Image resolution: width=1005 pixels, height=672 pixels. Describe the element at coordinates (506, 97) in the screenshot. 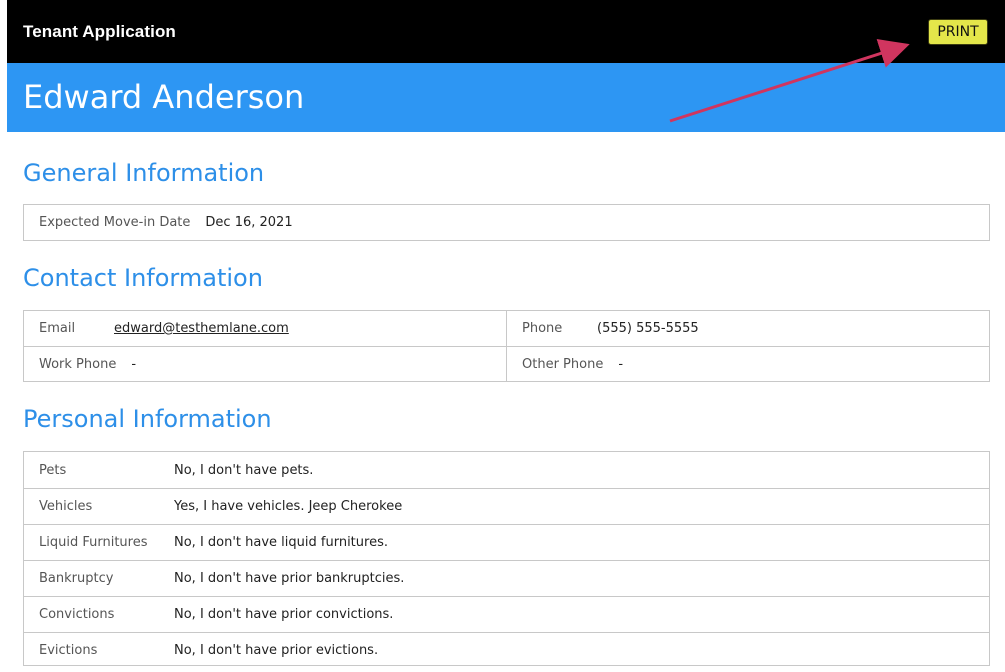

I see `applicant-banner: Edward Anderson` at that location.